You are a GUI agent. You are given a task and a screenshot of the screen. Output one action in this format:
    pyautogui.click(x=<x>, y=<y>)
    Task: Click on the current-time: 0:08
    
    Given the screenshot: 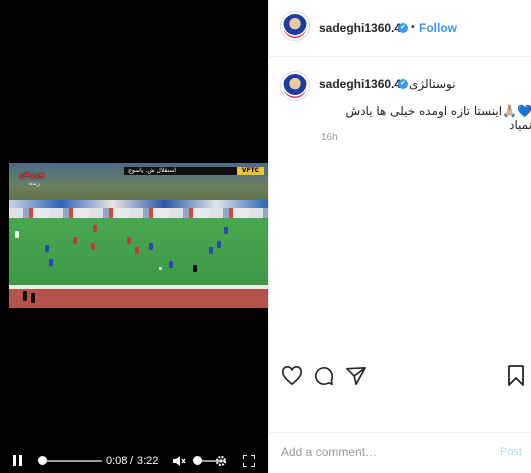 What is the action you would take?
    pyautogui.click(x=117, y=461)
    